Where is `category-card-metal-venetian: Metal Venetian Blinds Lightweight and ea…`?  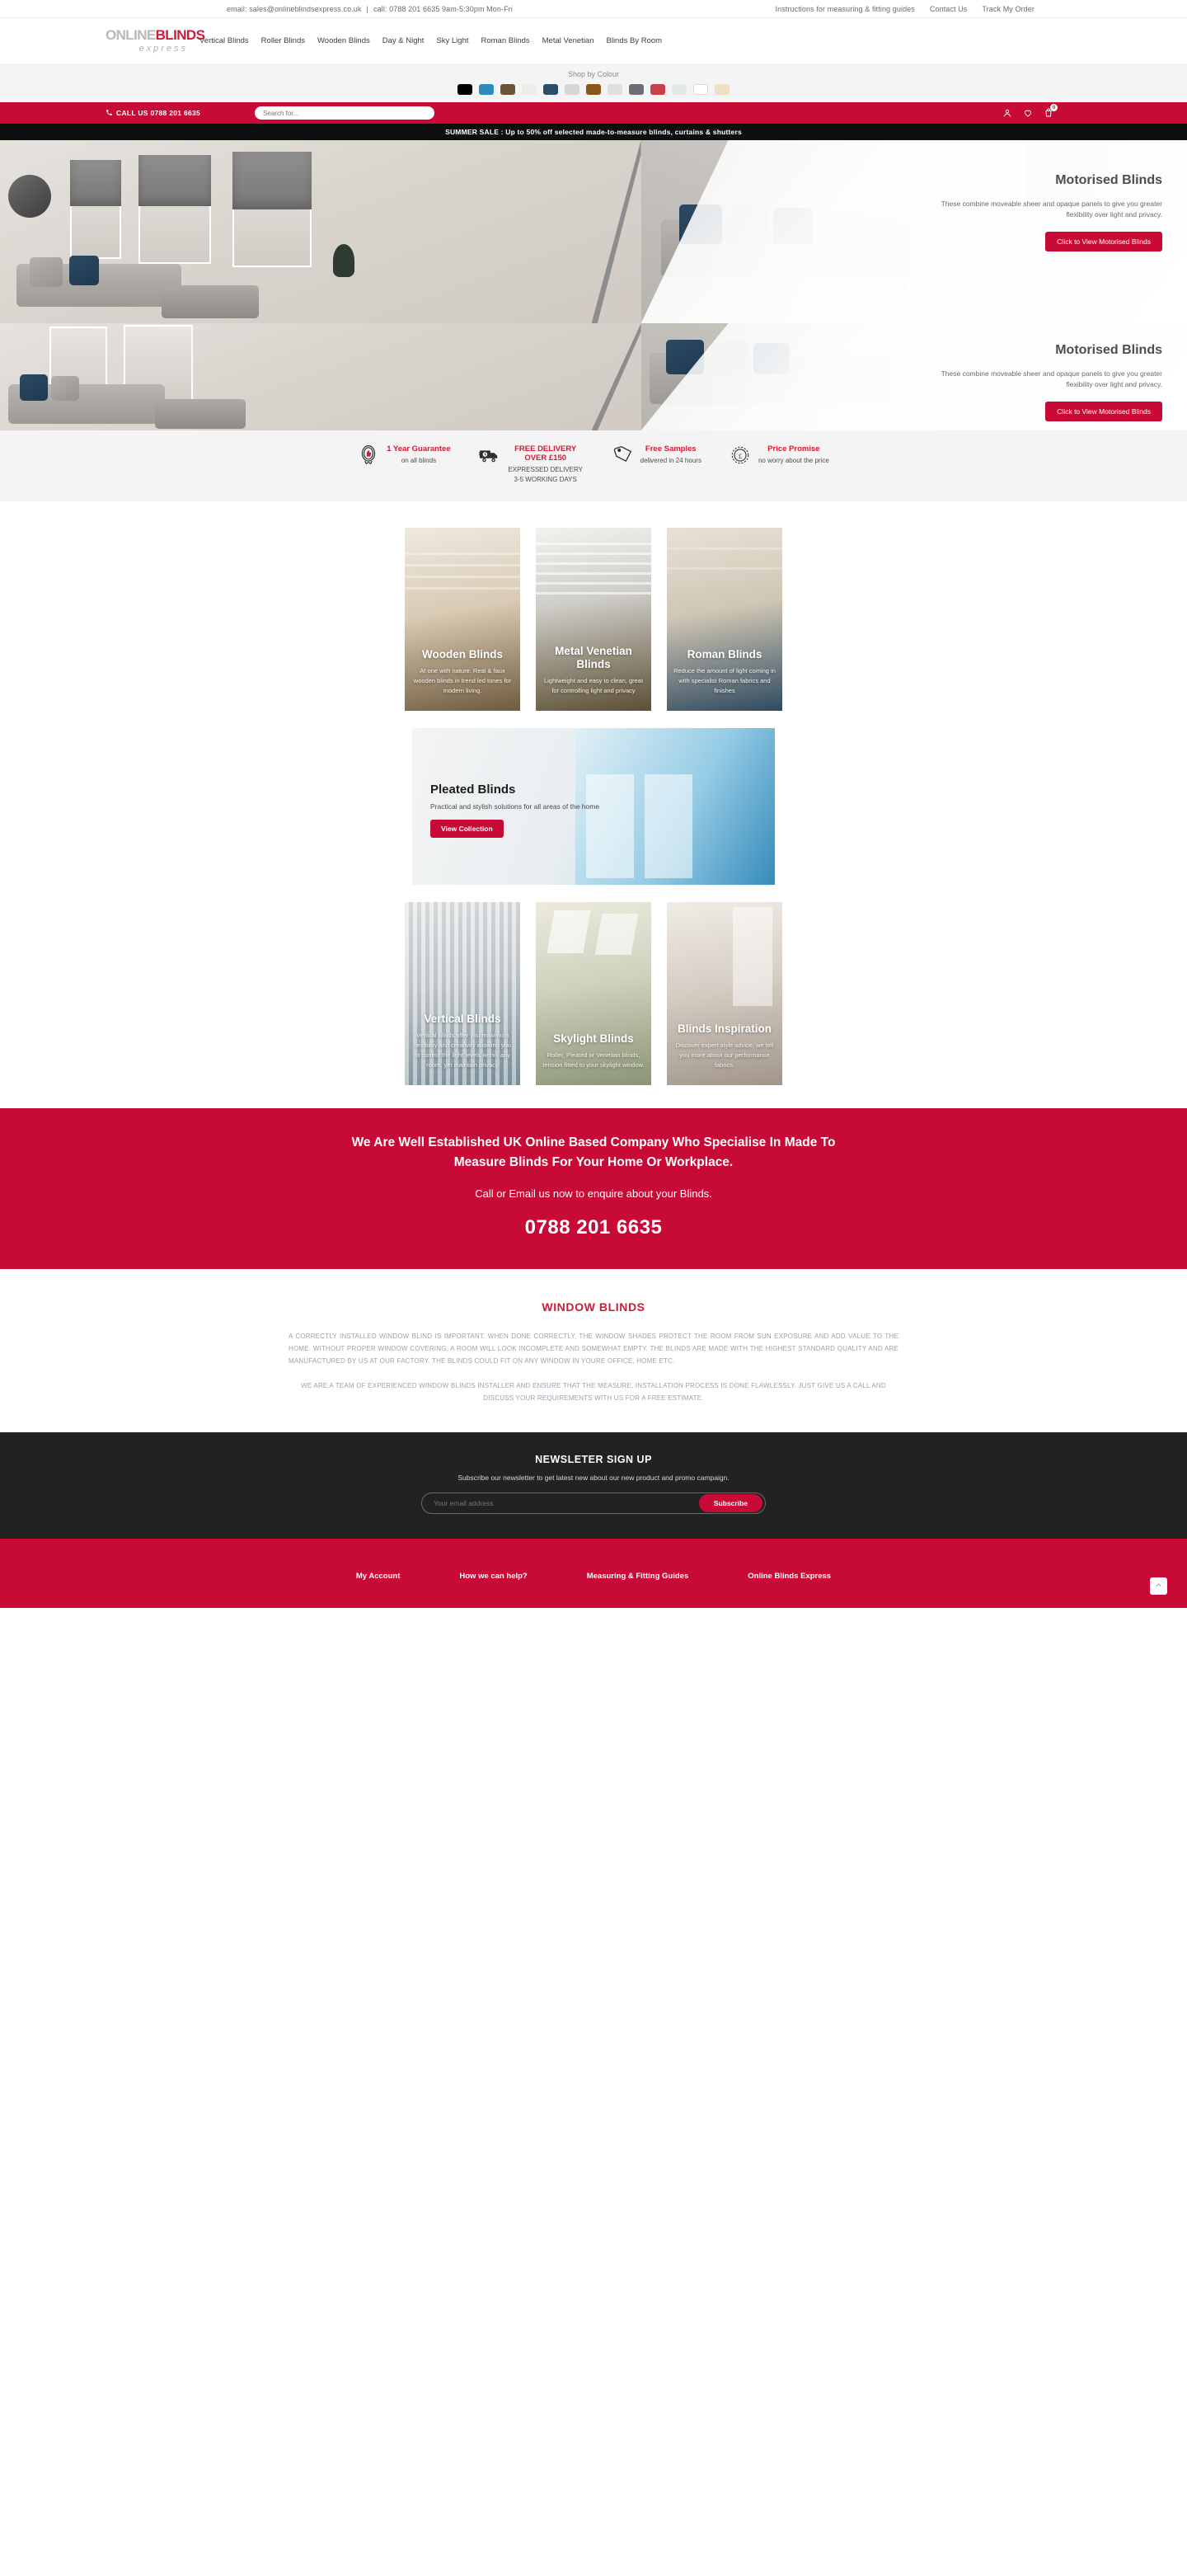 category-card-metal-venetian: Metal Venetian Blinds Lightweight and ea… is located at coordinates (593, 619).